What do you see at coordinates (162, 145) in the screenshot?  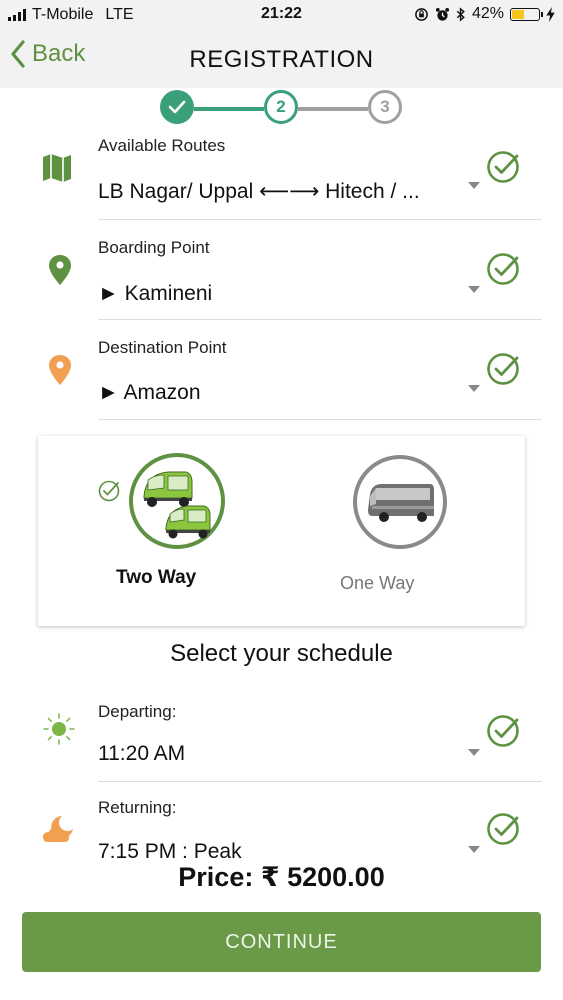 I see `available-routes-label: Available Routes` at bounding box center [162, 145].